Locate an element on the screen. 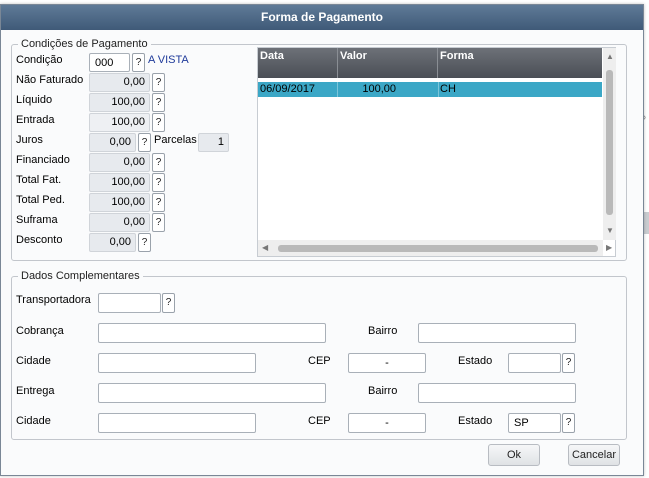  bairro-entrega-label: Bairro is located at coordinates (383, 391).